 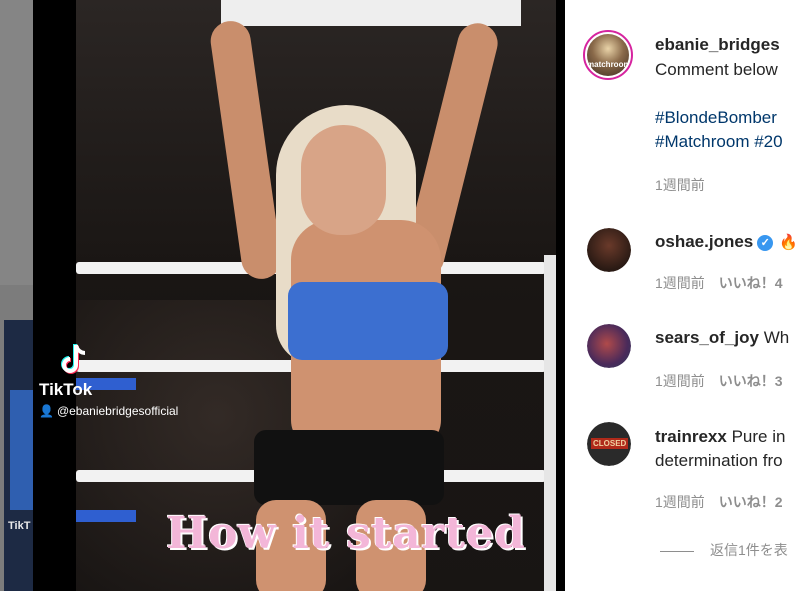 I want to click on commenter-avatar-image: CLOSED, so click(x=609, y=444).